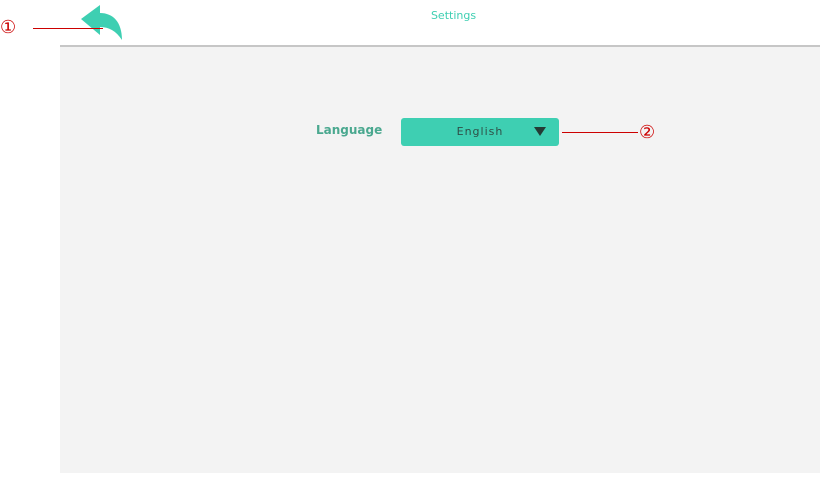  I want to click on annotation-marker-1: ①, so click(8, 27).